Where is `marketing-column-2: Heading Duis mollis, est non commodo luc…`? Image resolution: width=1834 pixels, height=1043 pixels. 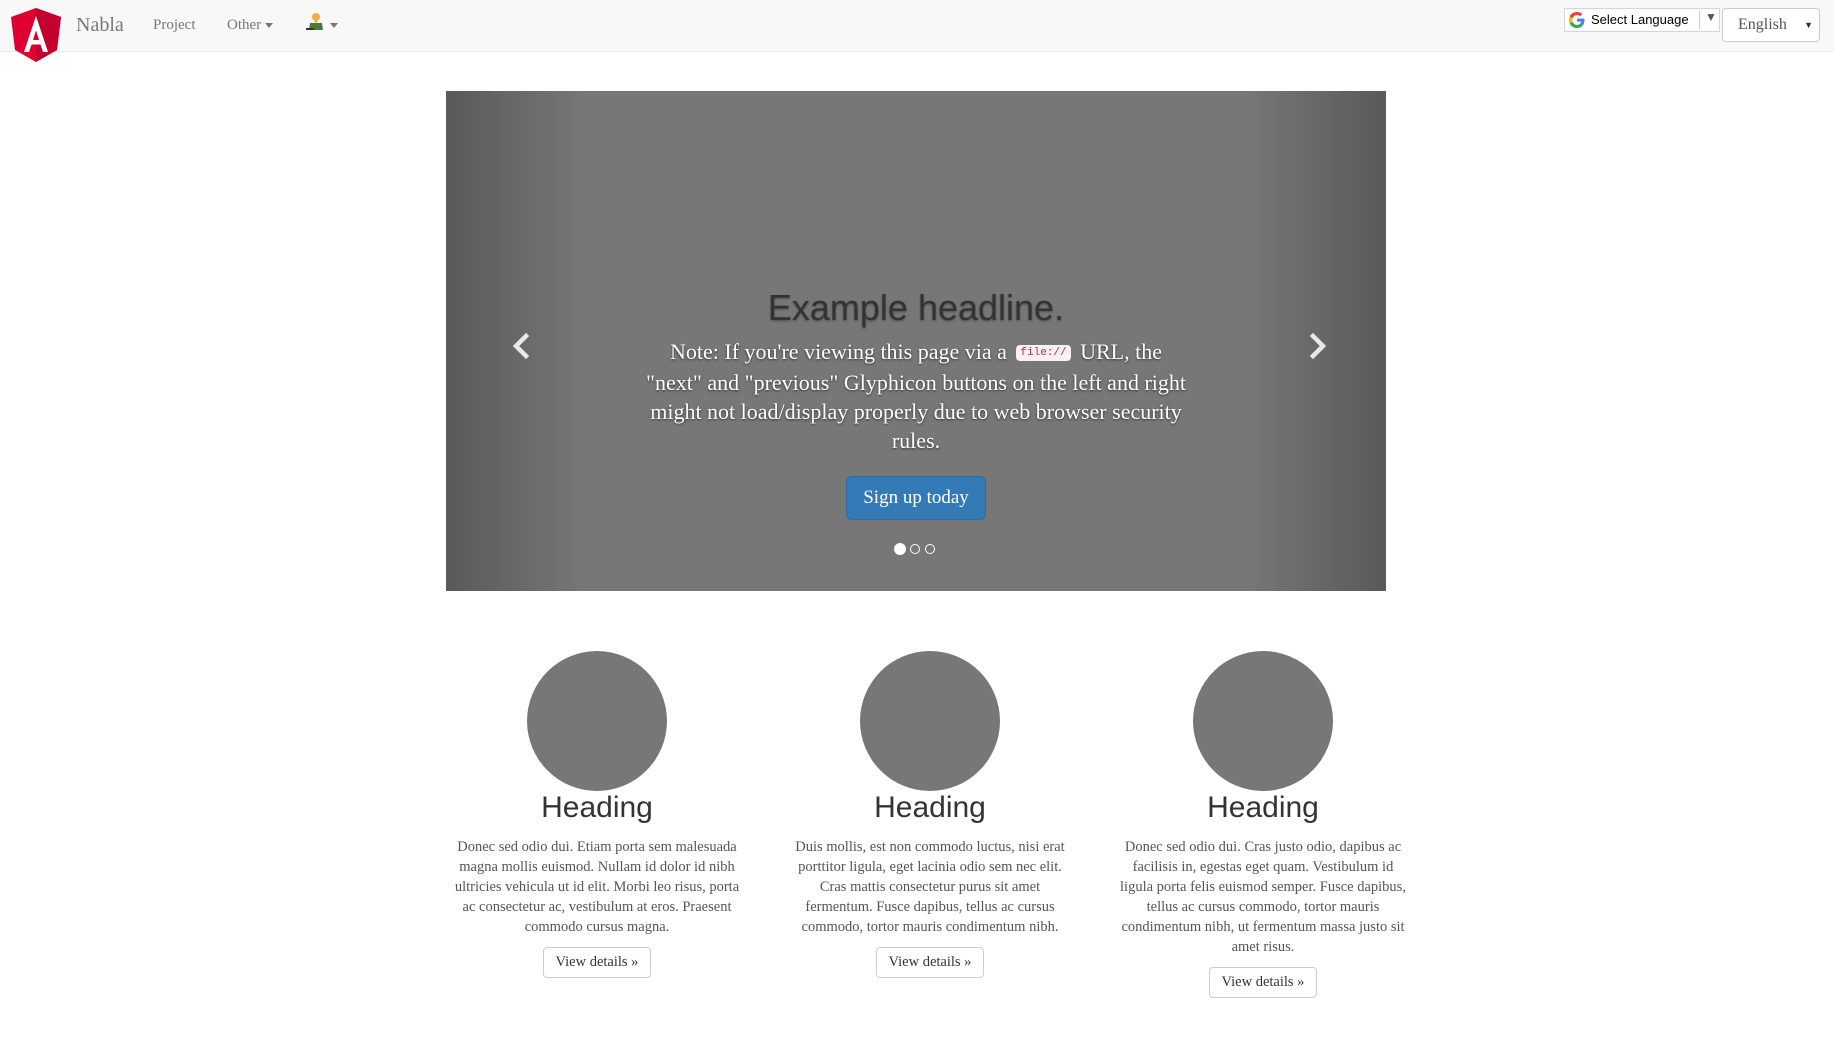
marketing-column-2: Heading Duis mollis, est non commodo luc… is located at coordinates (930, 814).